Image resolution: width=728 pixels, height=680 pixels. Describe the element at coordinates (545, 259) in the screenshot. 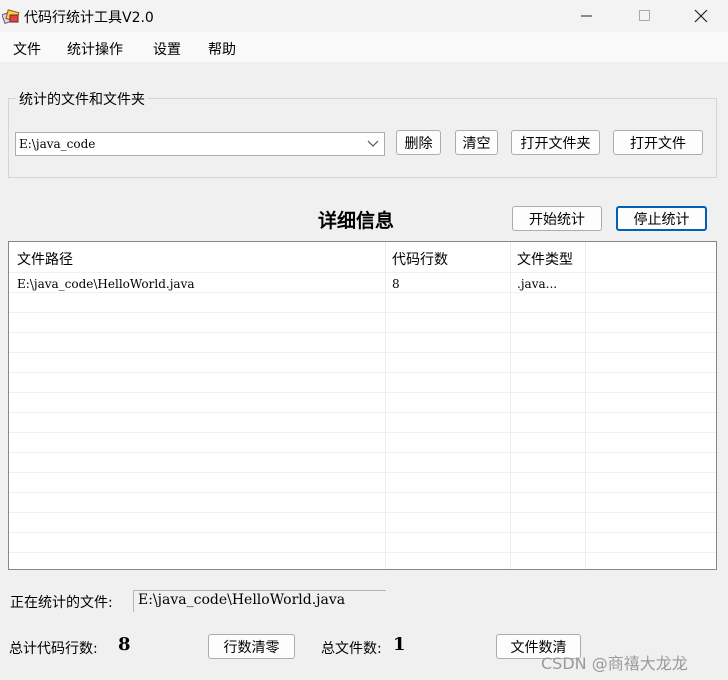

I see `column-header-type: 文件类型` at that location.